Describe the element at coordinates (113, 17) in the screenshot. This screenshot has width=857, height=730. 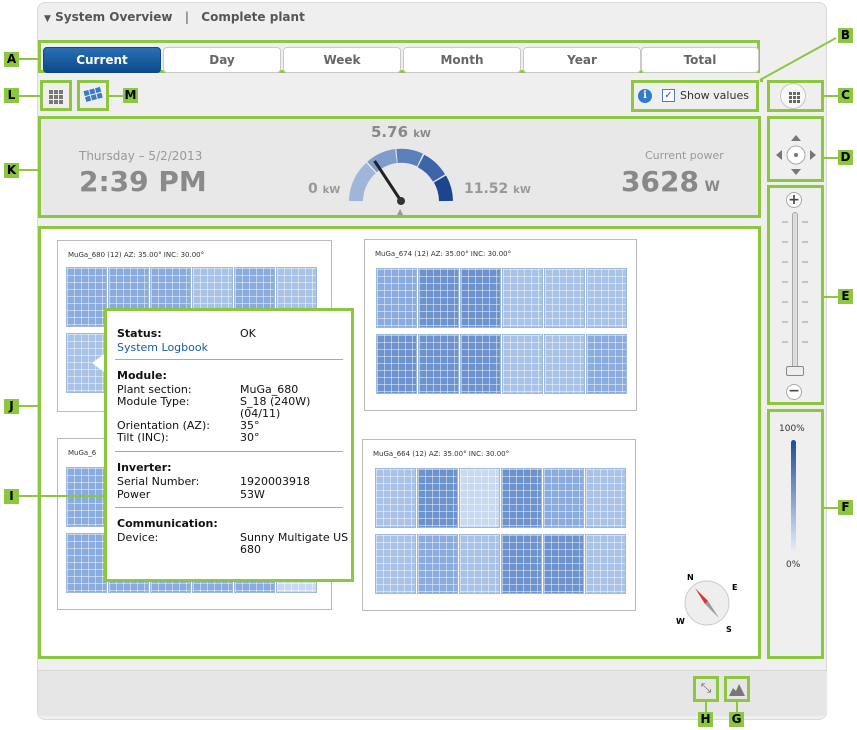
I see `breadcrumb-system: System Overview` at that location.